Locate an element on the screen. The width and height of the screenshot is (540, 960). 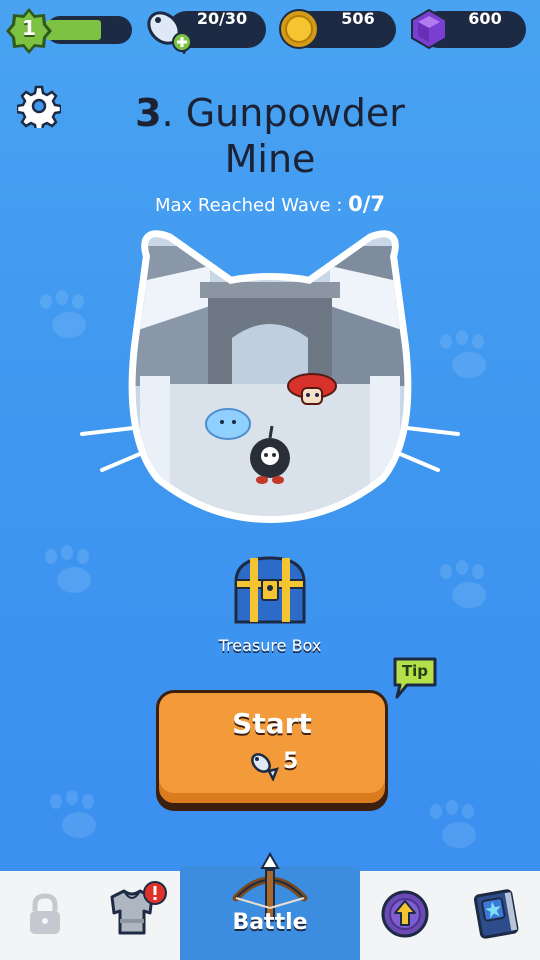
treasure-box-reward: Treasure Box is located at coordinates (270, 607).